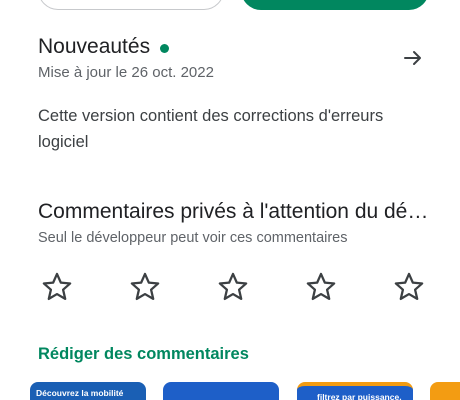  Describe the element at coordinates (355, 391) in the screenshot. I see `screenshot-thumbnail: filtrez par puissance,` at that location.